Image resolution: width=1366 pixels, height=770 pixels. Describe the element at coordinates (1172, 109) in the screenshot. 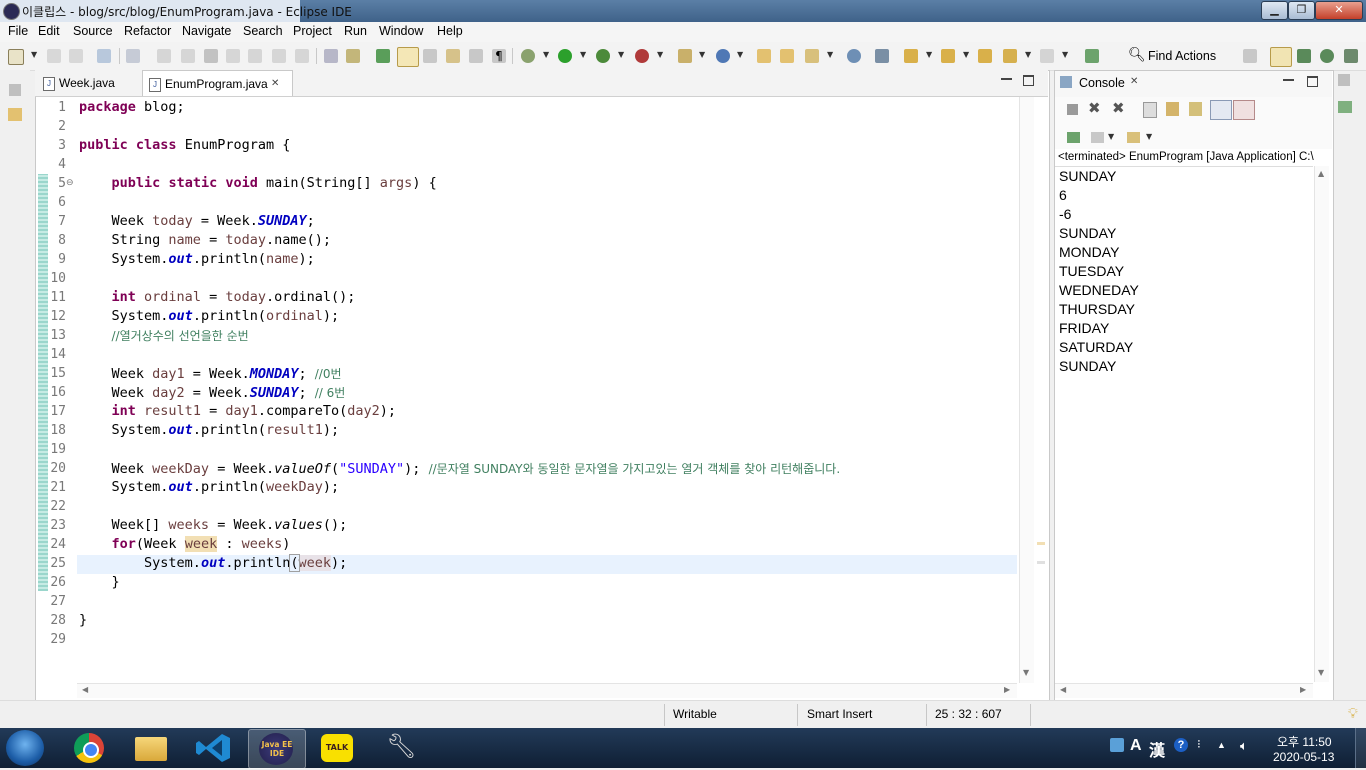

I see `scroll-lock-icon` at that location.